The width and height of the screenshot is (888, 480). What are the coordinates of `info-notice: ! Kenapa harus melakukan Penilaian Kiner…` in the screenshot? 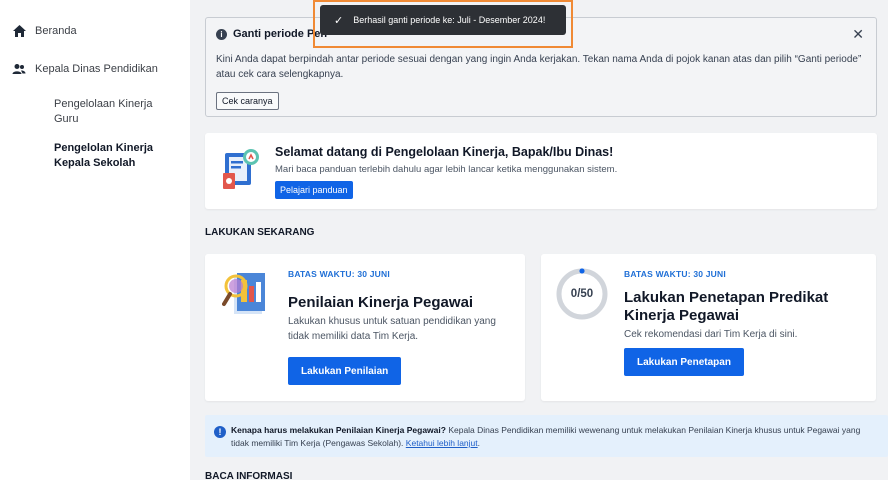 It's located at (546, 436).